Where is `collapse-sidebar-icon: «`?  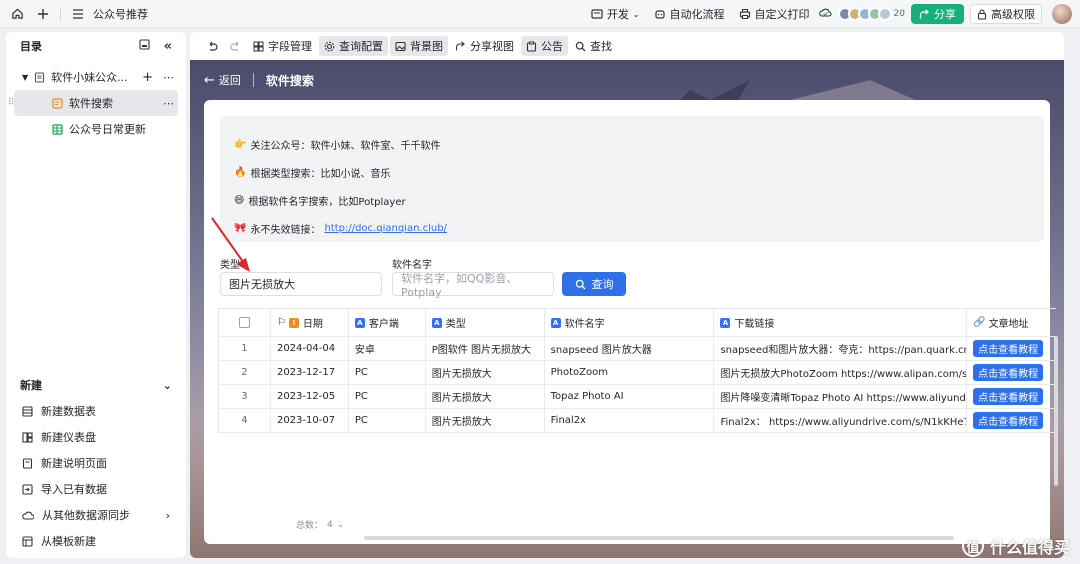
collapse-sidebar-icon: « is located at coordinates (168, 46).